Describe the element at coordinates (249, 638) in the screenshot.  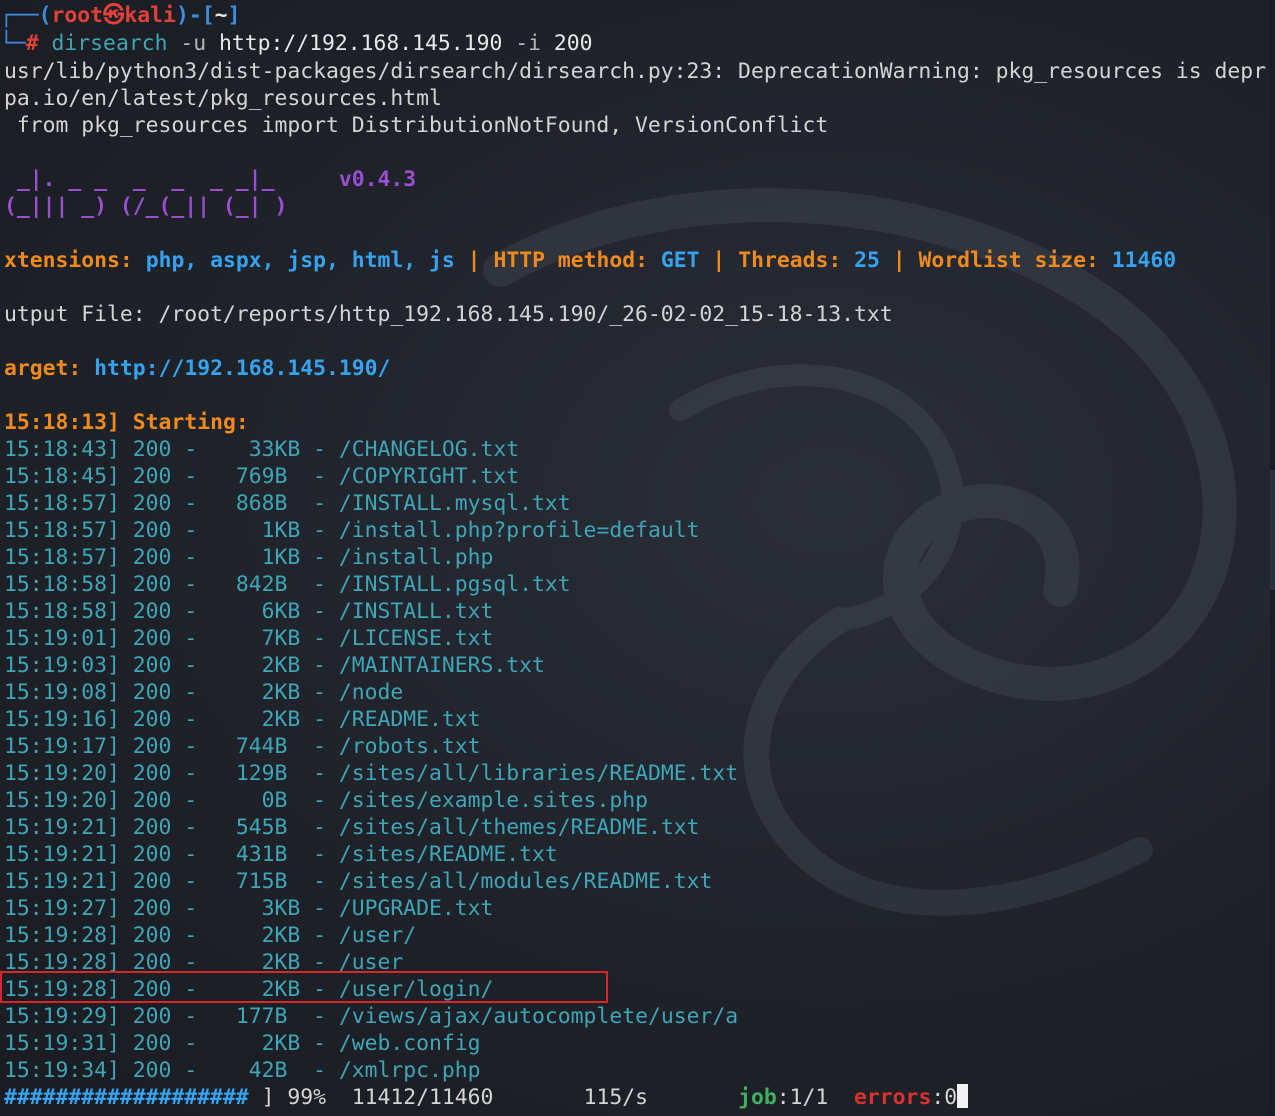
I see `result-row: 15:19:01] 200 - 7KB - /LICENSE.txt` at that location.